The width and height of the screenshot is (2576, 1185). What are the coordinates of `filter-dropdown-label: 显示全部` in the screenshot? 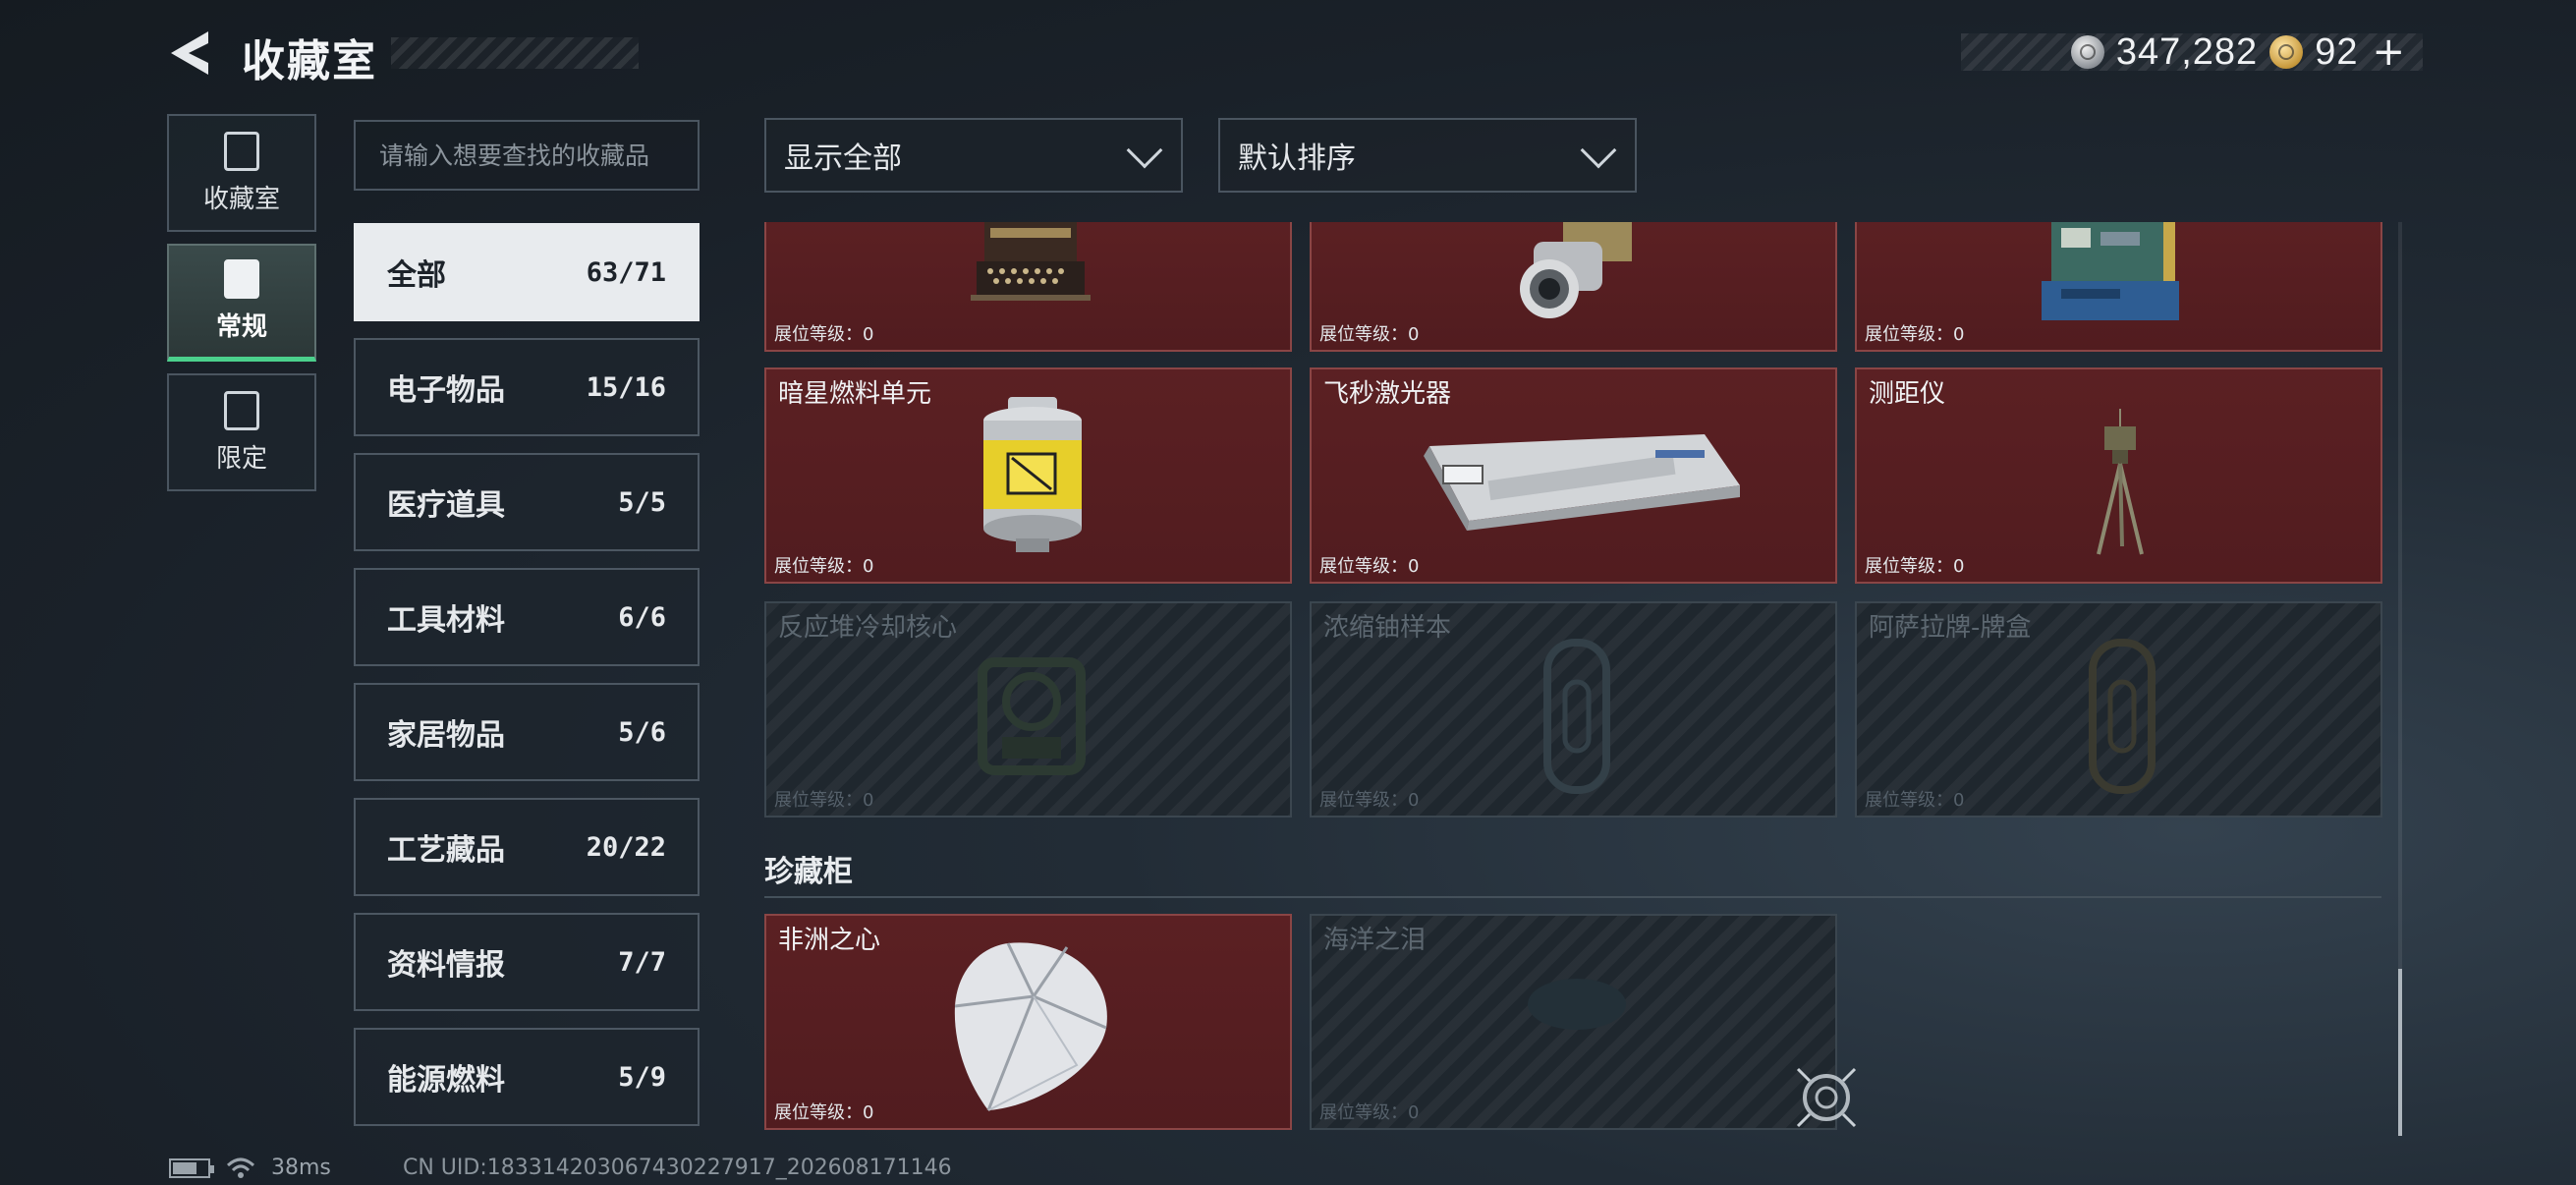 It's located at (843, 159).